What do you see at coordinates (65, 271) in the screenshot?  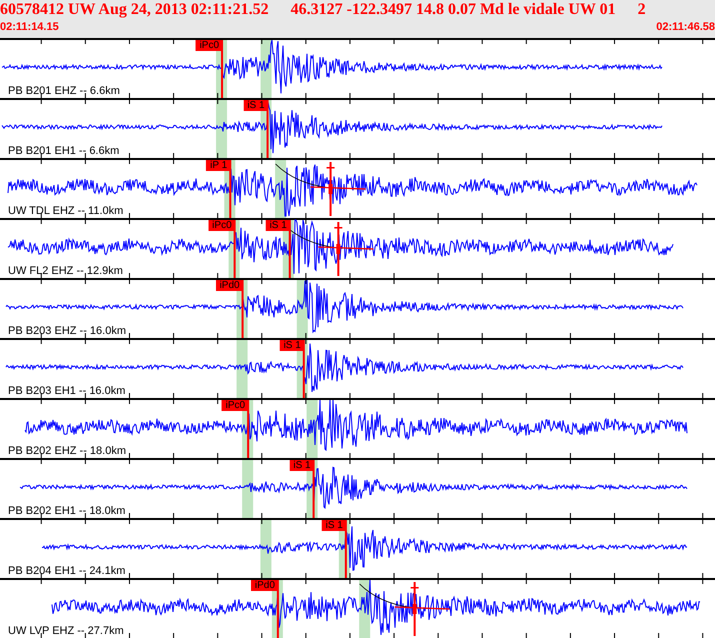 I see `channel-label: UW FL2 EHZ -- 12.9km` at bounding box center [65, 271].